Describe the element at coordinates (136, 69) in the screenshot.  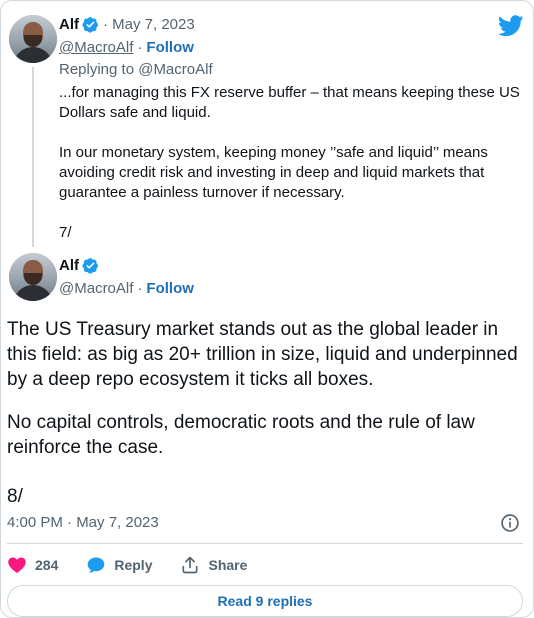
I see `replying-to: Replying to @MacroAlf` at that location.